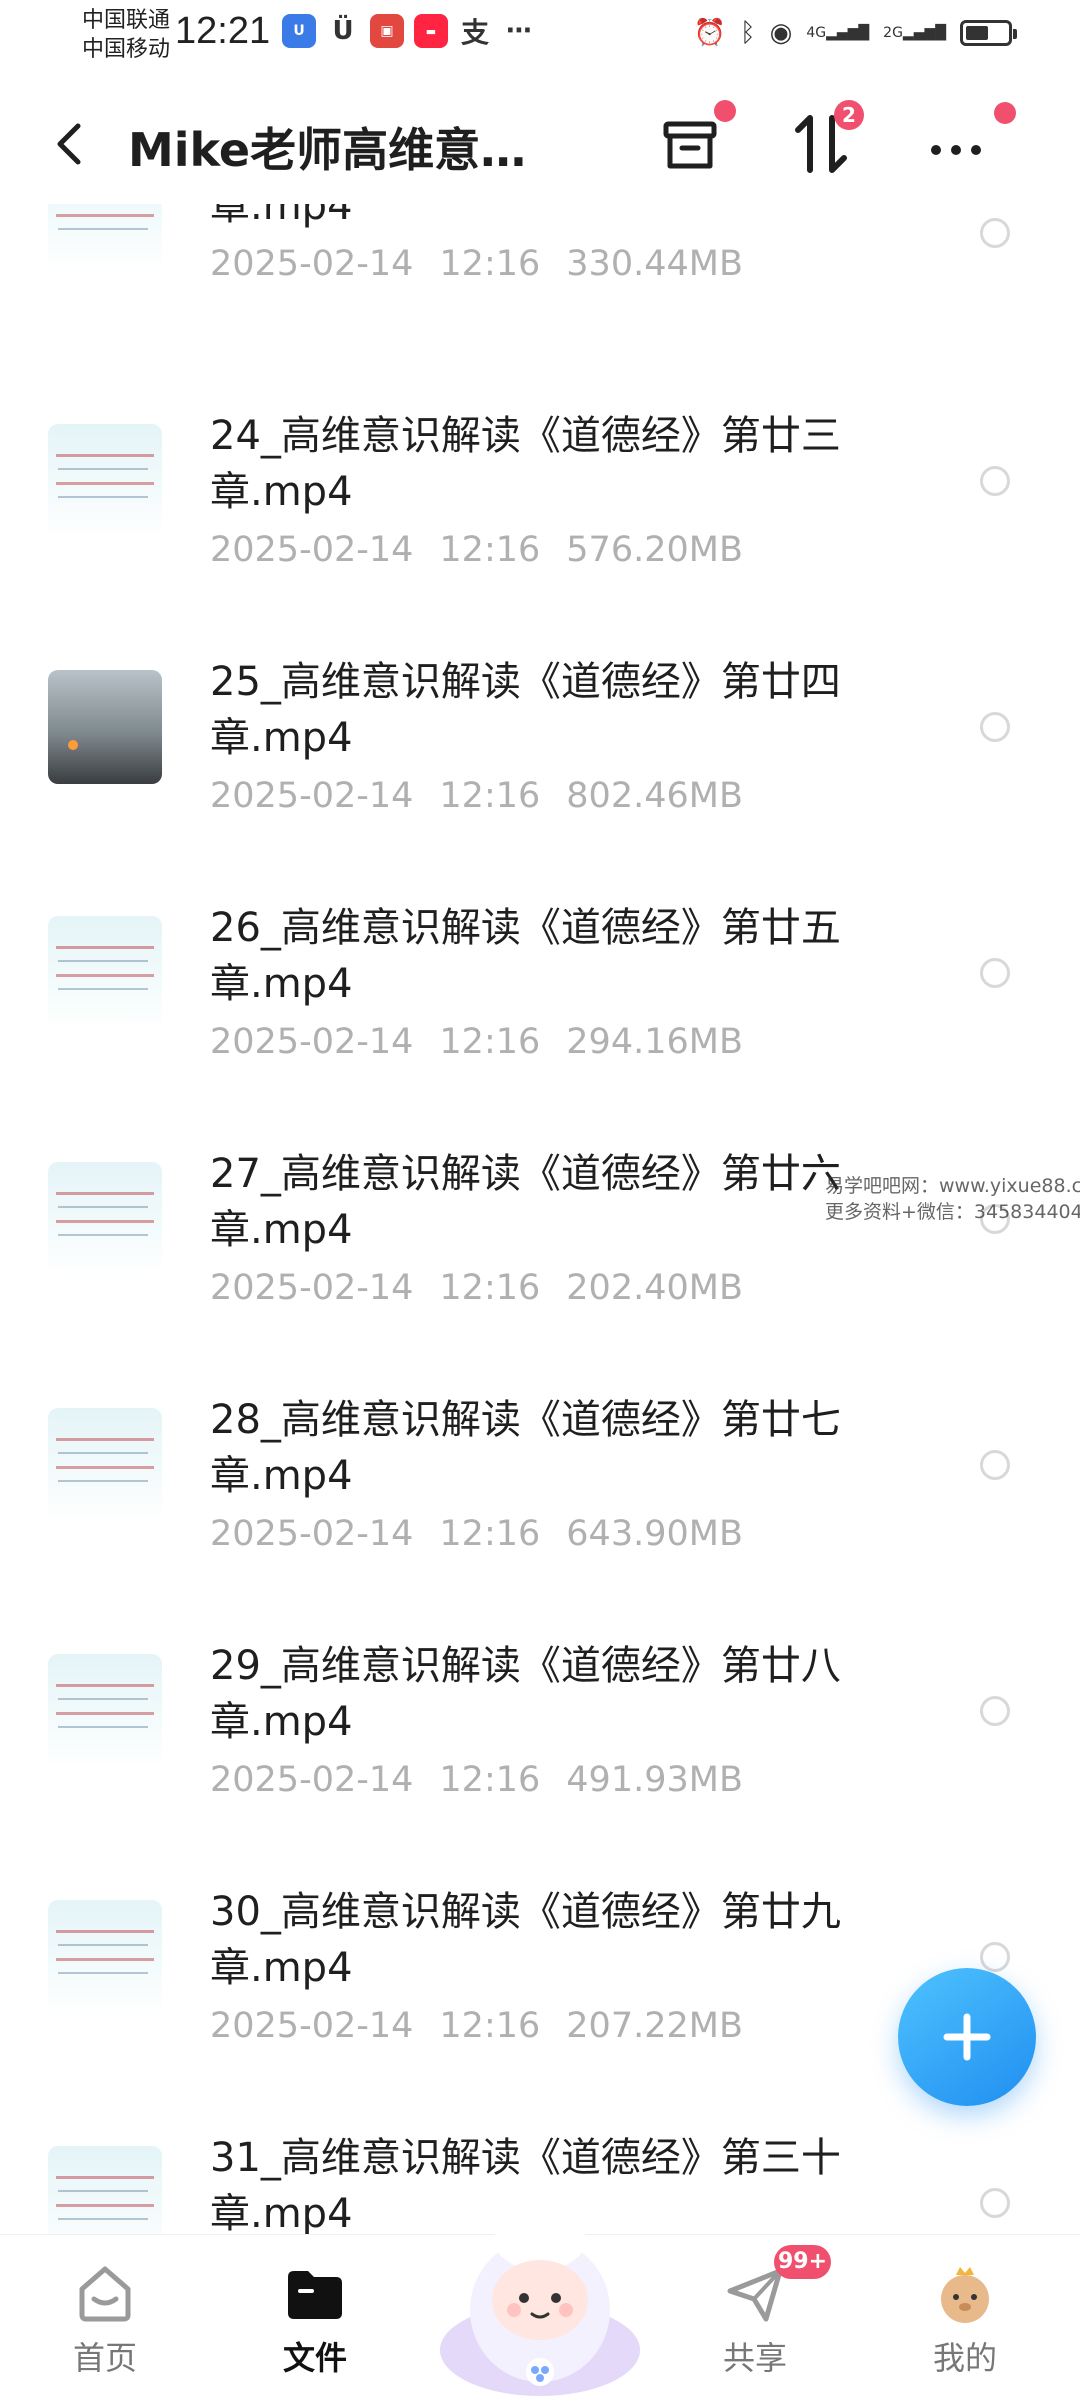 This screenshot has width=1080, height=2404. I want to click on archive-icon, so click(690, 145).